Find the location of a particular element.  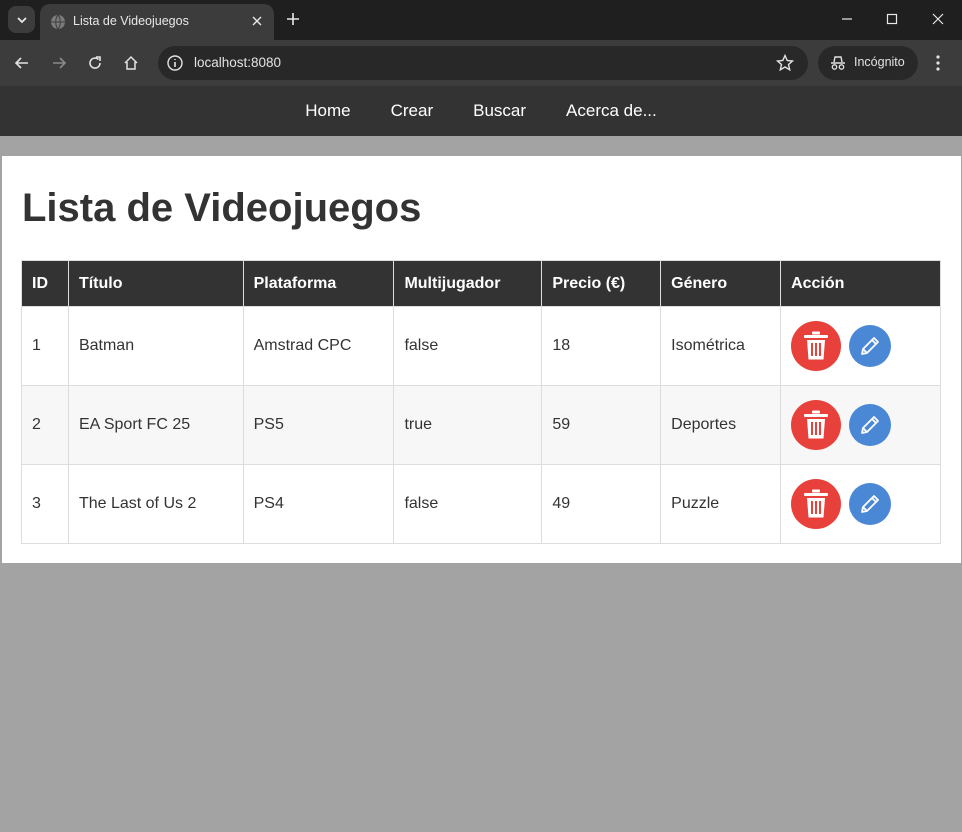

page-title: Lista de Videojuegos is located at coordinates (222, 208).